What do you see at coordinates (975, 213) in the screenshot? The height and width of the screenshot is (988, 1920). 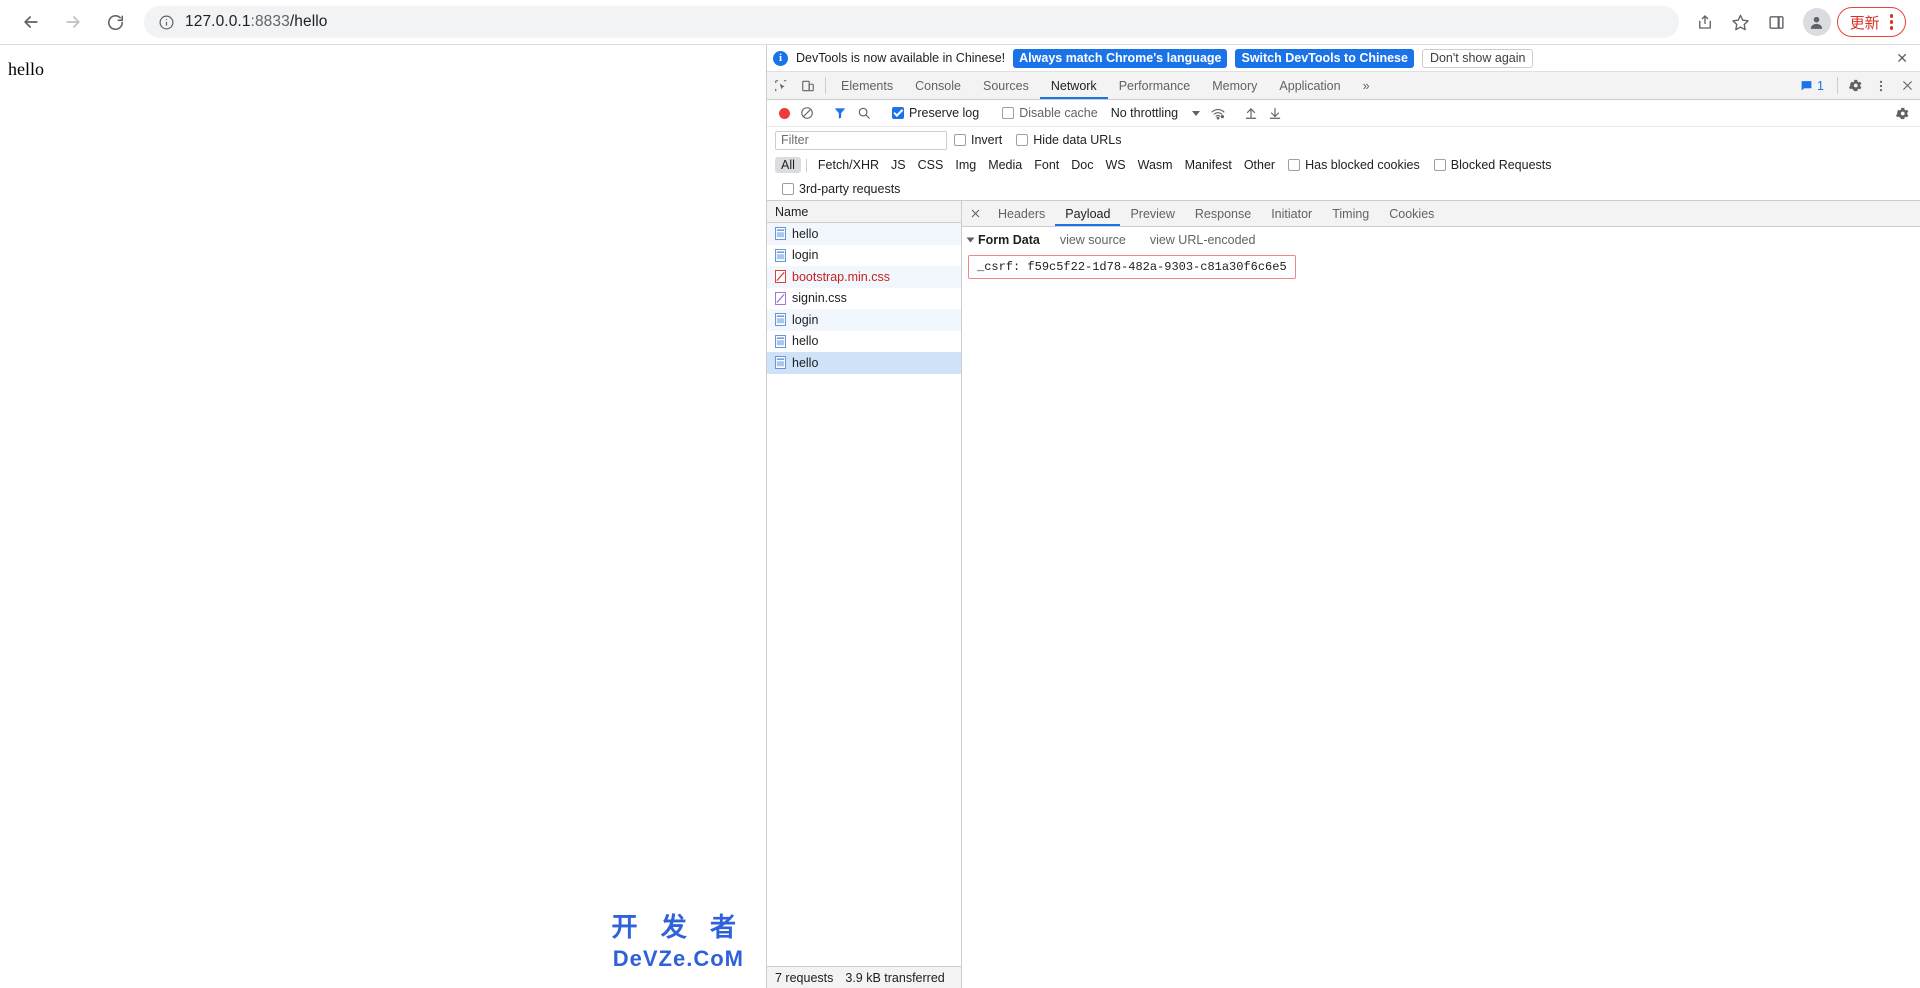 I see `detail-close-button` at bounding box center [975, 213].